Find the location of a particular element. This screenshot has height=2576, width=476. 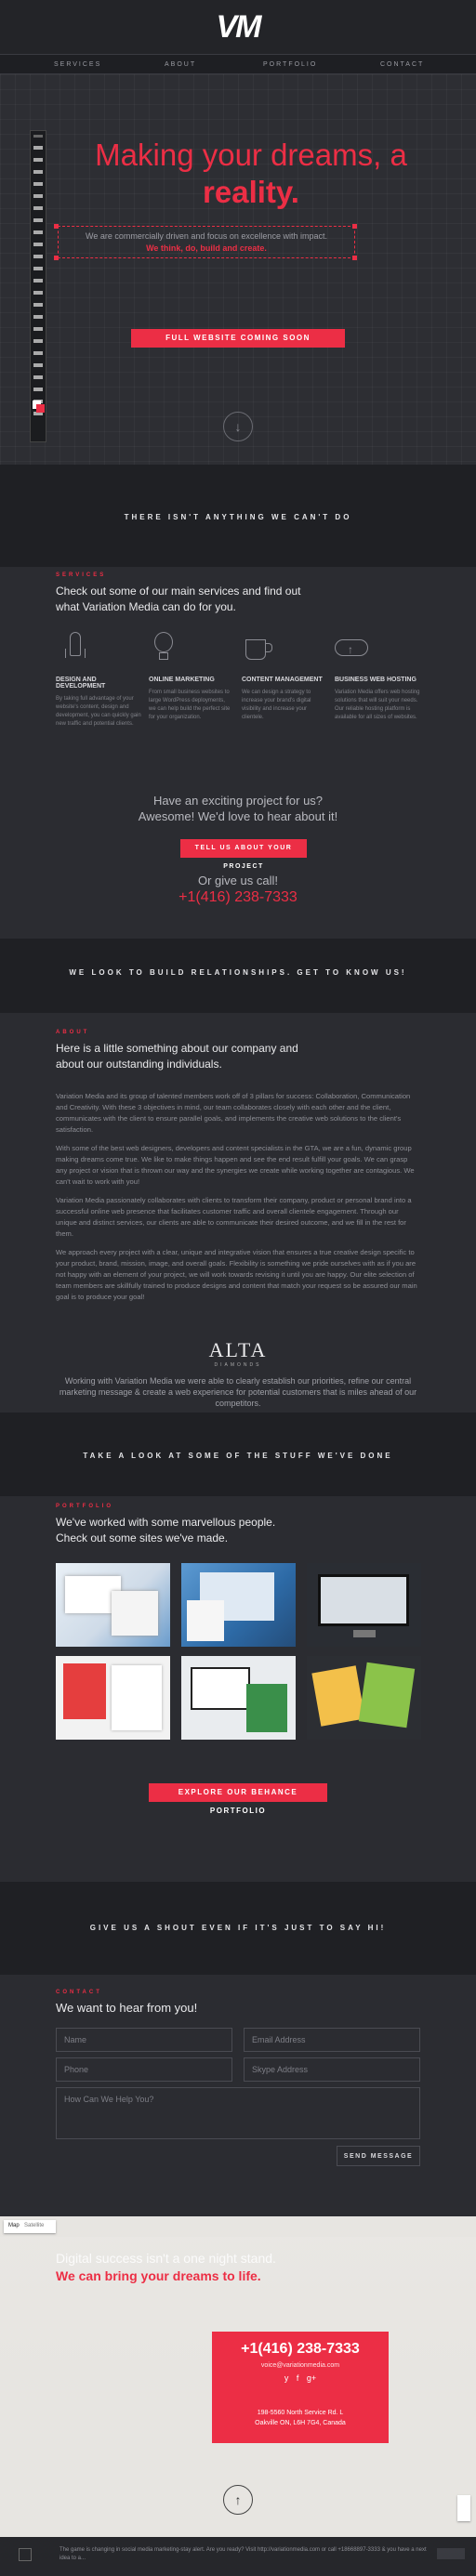

hero-tagline: We think, do, build and create. is located at coordinates (206, 248).